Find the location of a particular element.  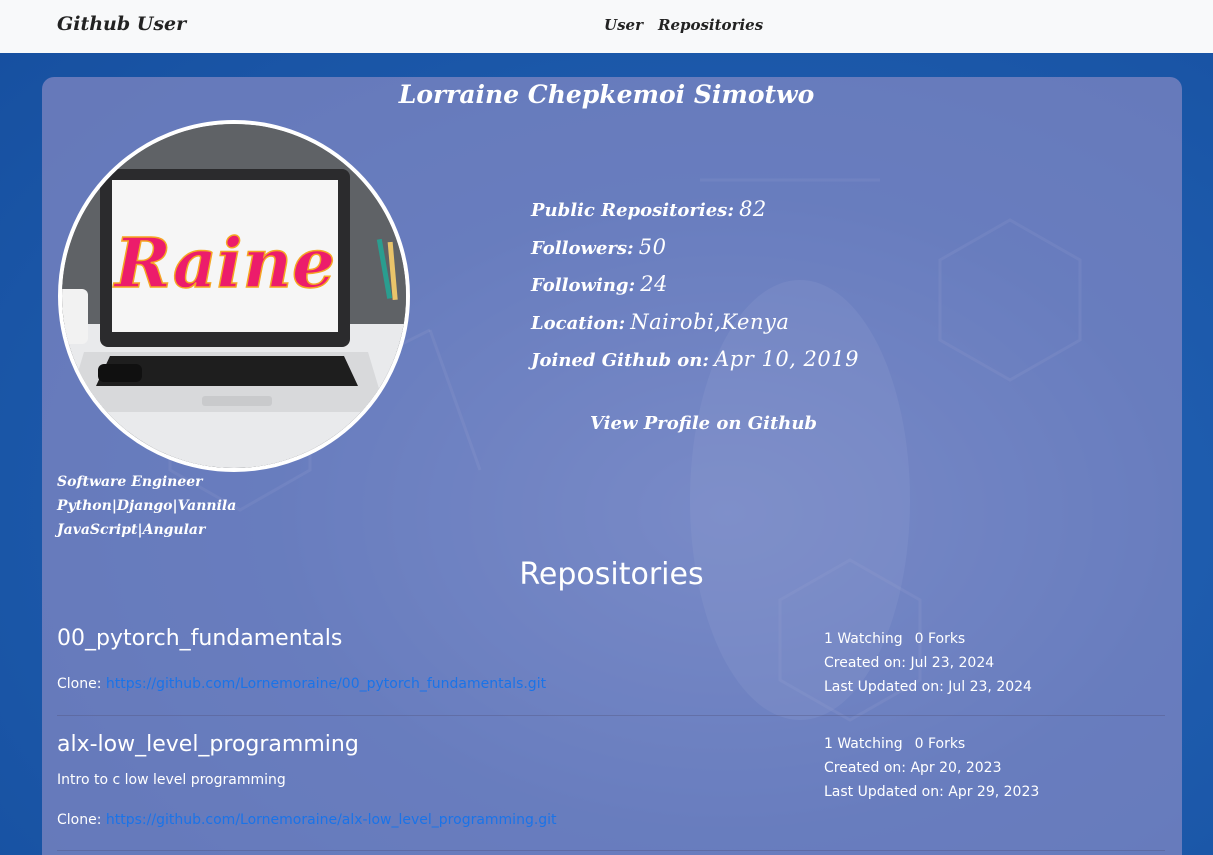

repo-updated: Last Updated on: Jul 23, 2024 is located at coordinates (928, 687).